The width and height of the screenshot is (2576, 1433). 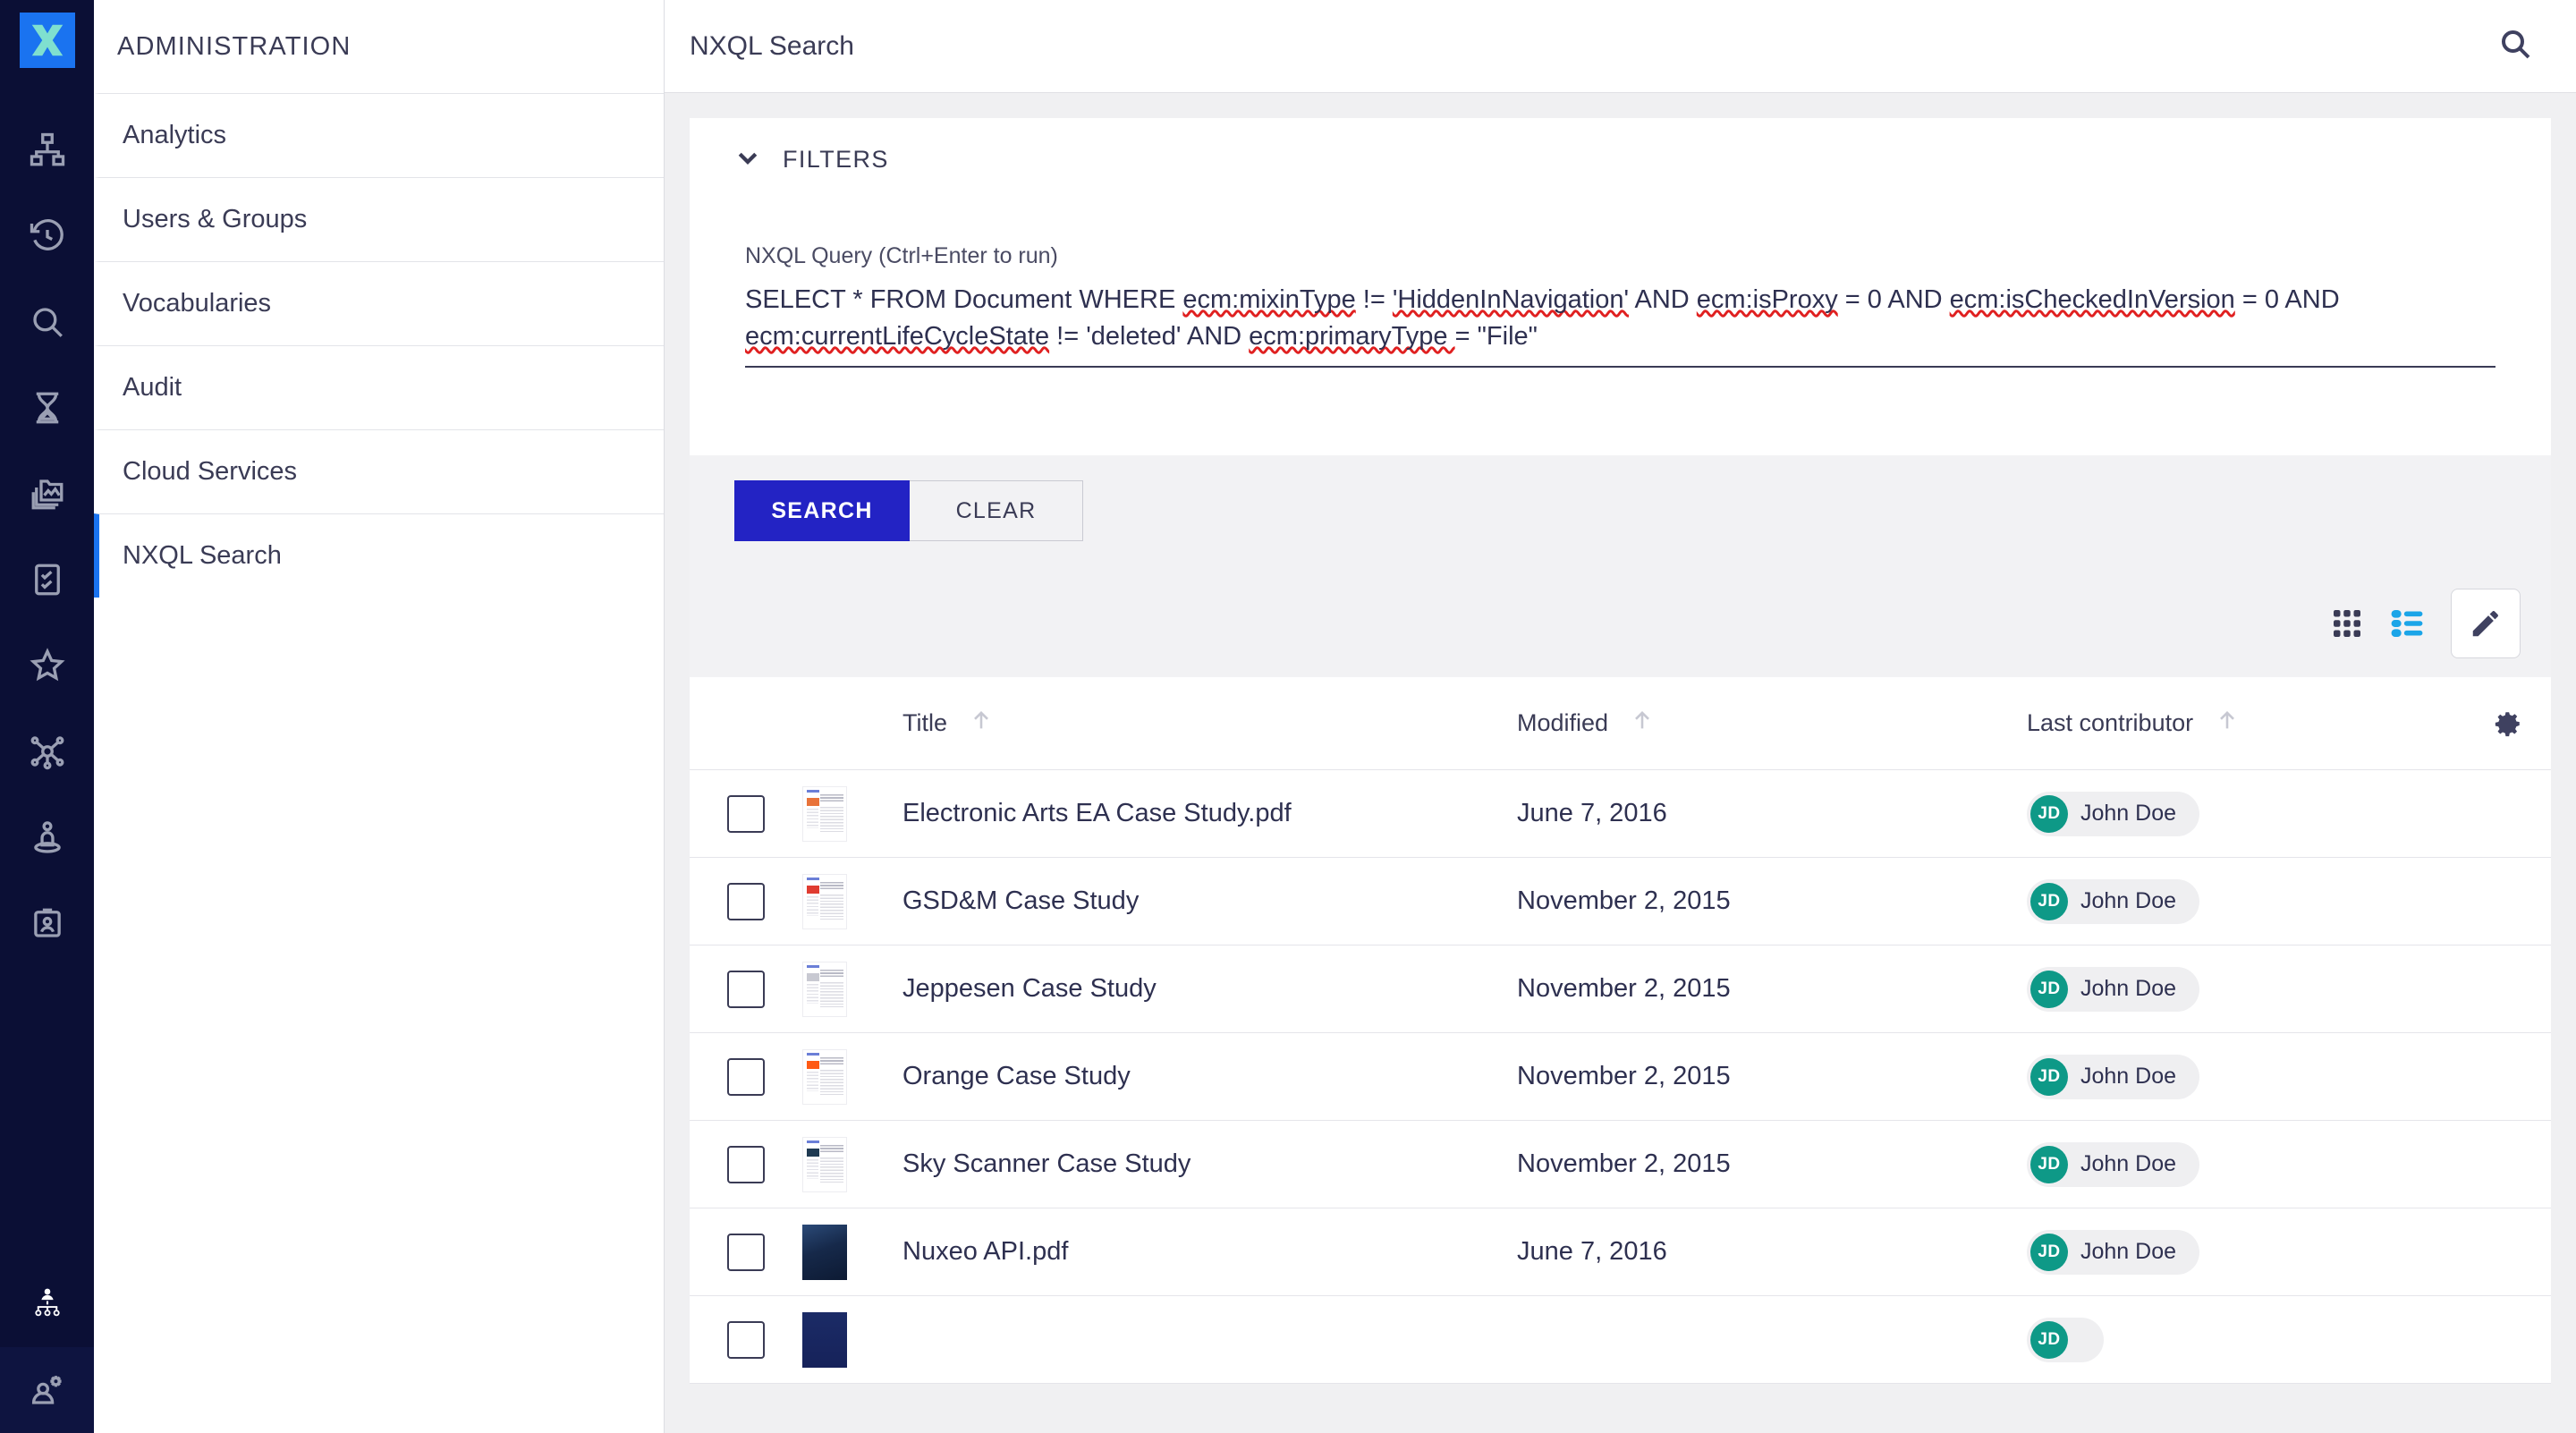 What do you see at coordinates (1097, 813) in the screenshot?
I see `document-title-link: Electronic Arts EA Case Study.pdf` at bounding box center [1097, 813].